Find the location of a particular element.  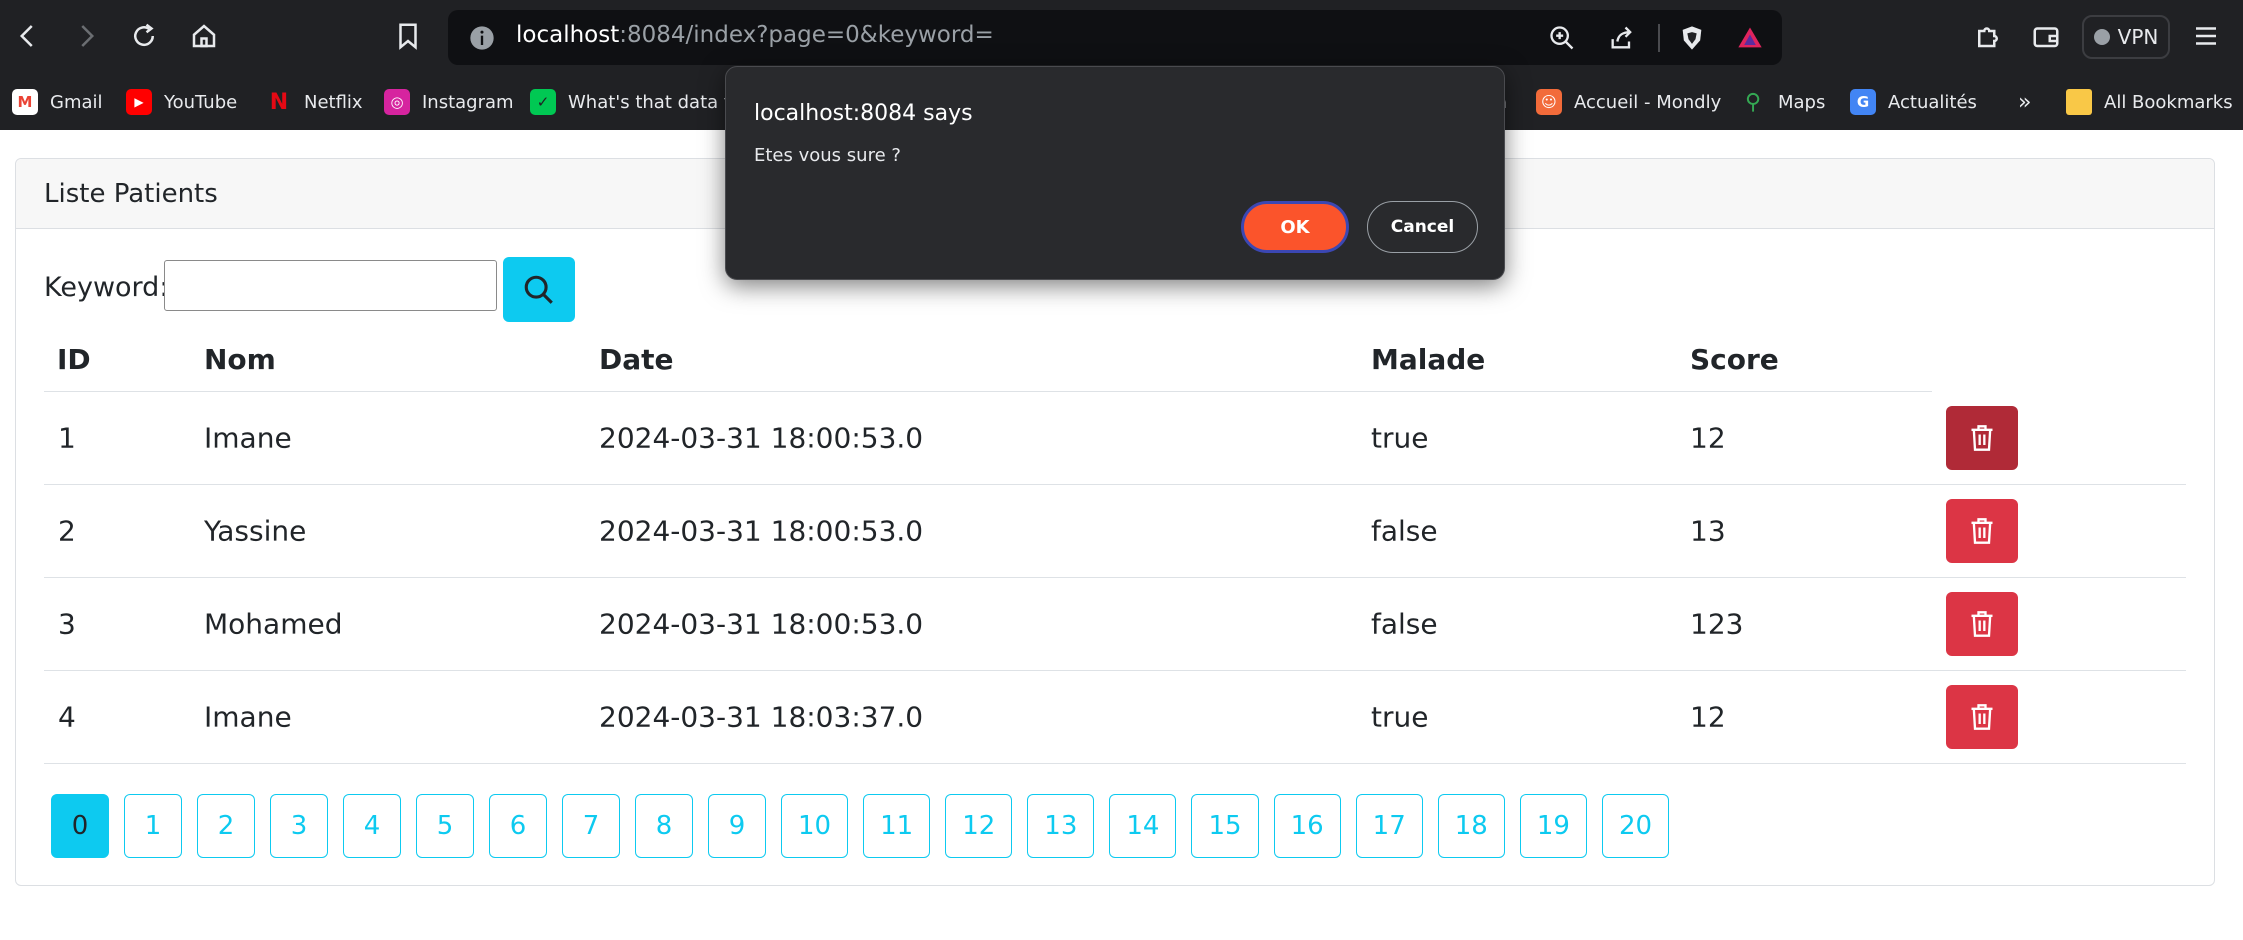

column-header-date: Date is located at coordinates (636, 359).